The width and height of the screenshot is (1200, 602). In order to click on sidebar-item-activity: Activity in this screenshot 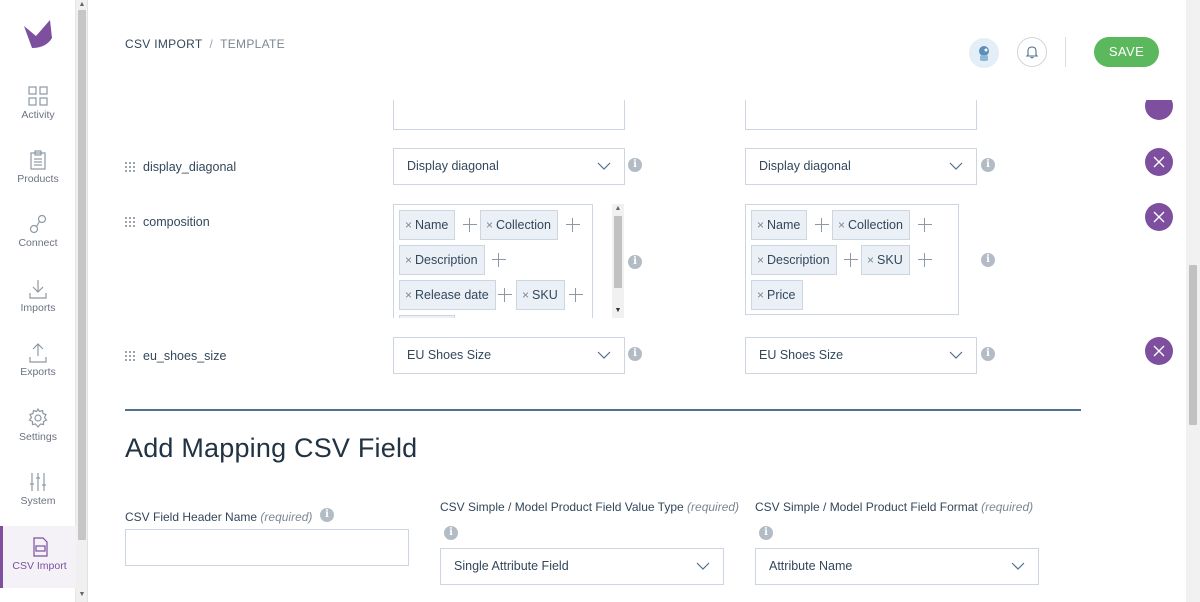, I will do `click(38, 116)`.